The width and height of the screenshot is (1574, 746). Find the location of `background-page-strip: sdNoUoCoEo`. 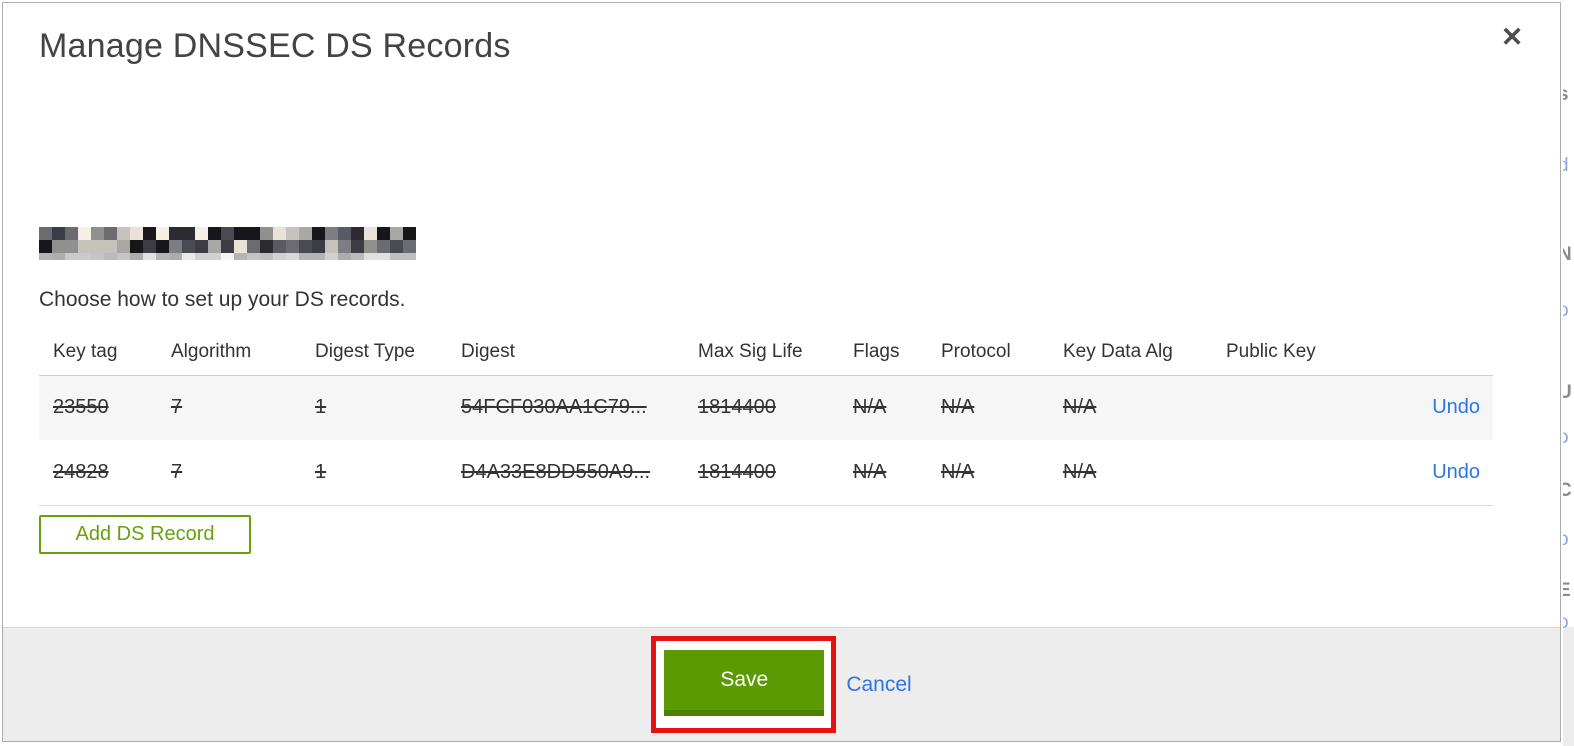

background-page-strip: sdNoUoCoEo is located at coordinates (1568, 373).